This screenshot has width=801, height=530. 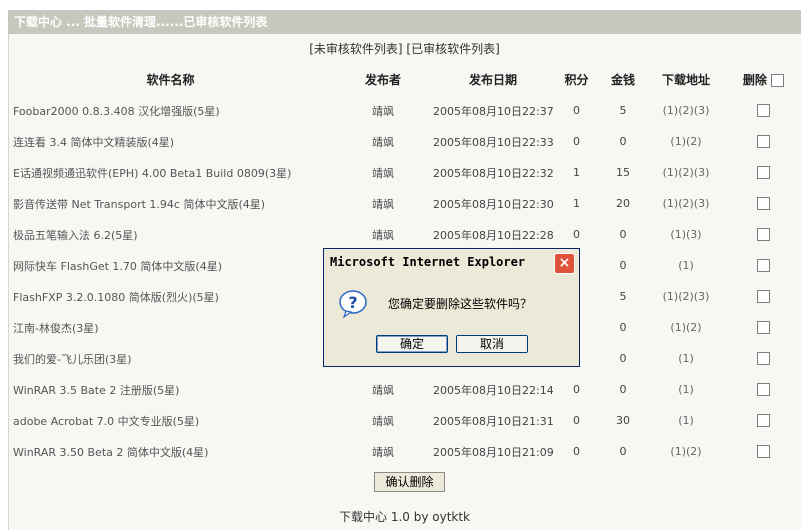 What do you see at coordinates (493, 452) in the screenshot?
I see `date-cell: 2005年08月10日21:09` at bounding box center [493, 452].